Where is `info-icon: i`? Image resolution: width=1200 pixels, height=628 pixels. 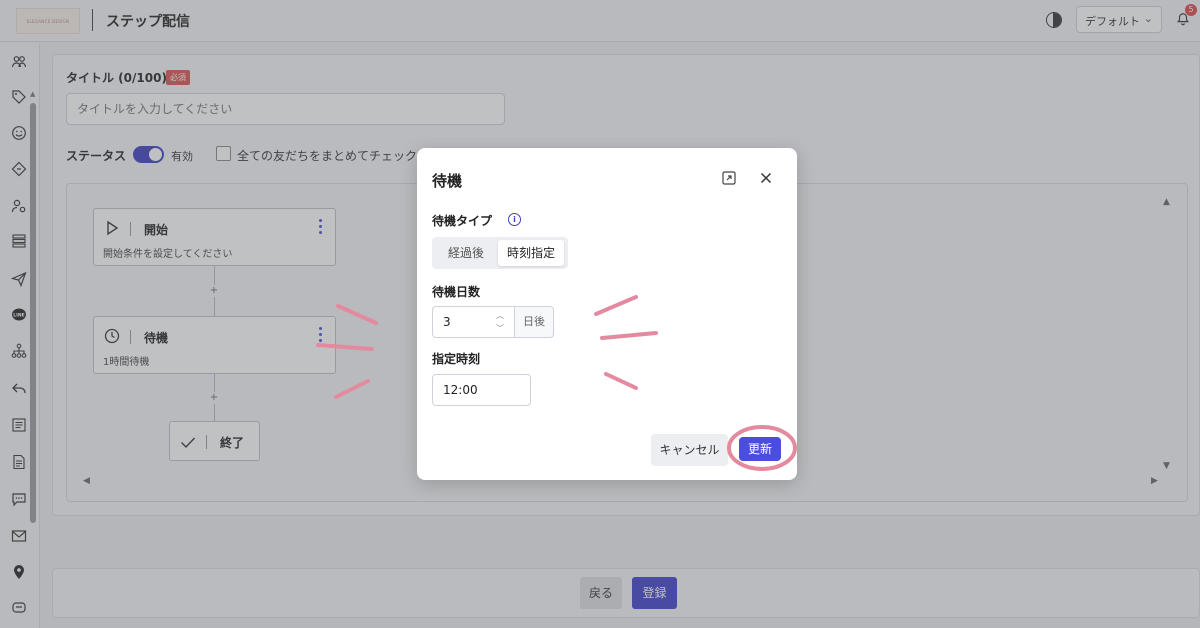
info-icon: i is located at coordinates (514, 219).